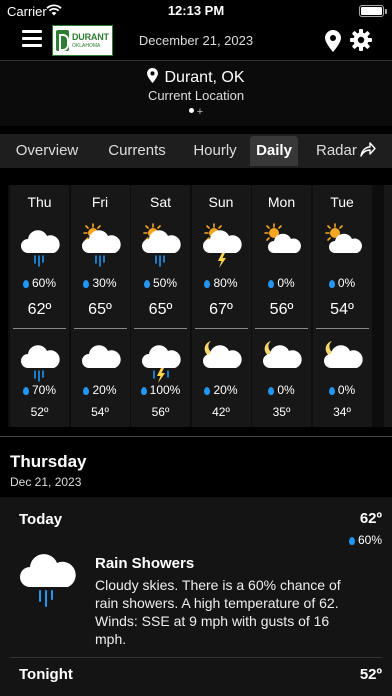  What do you see at coordinates (47, 151) in the screenshot?
I see `tab-overview: Overview` at bounding box center [47, 151].